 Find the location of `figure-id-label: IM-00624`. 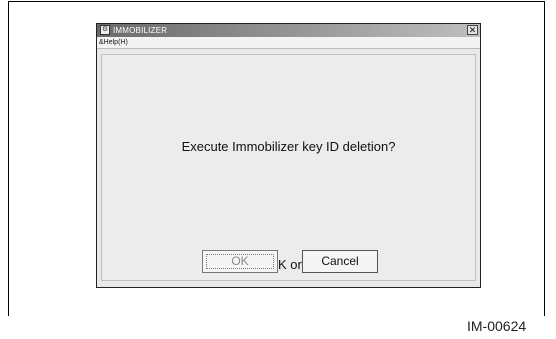

figure-id-label: IM-00624 is located at coordinates (497, 326).